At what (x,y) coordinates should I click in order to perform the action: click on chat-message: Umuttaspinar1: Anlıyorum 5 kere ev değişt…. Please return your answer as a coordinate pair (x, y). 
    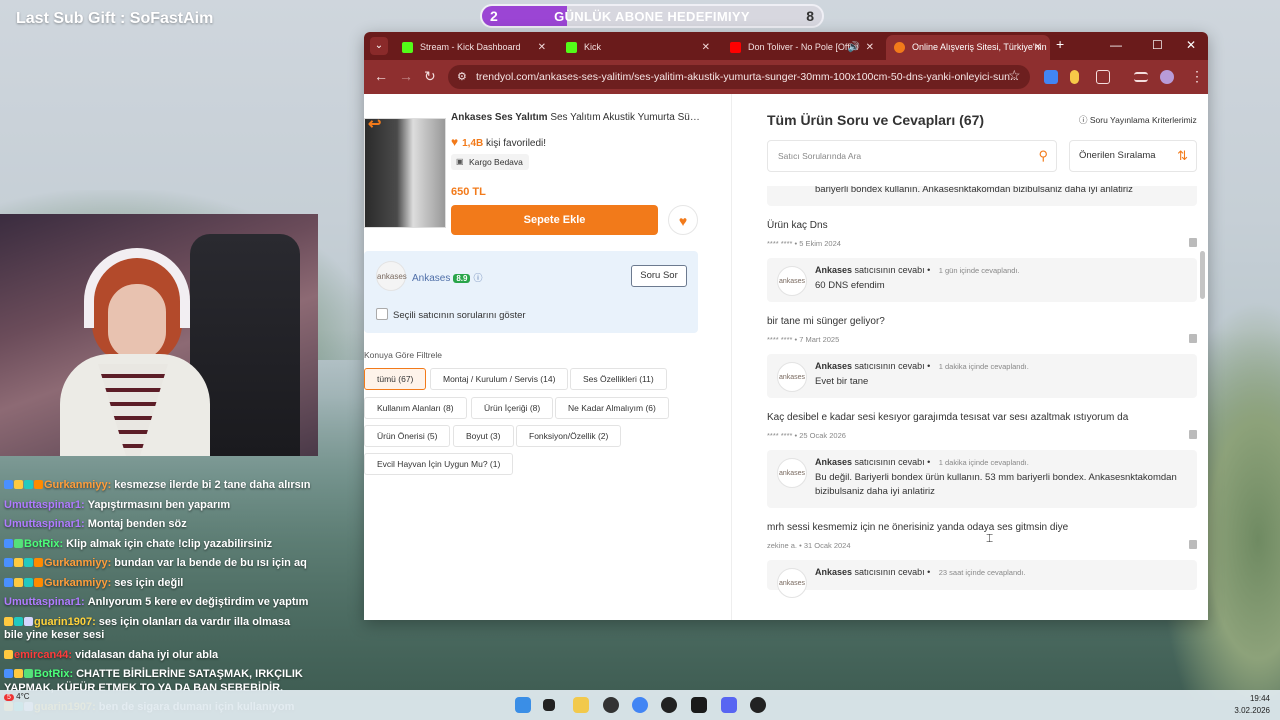
    Looking at the image, I should click on (160, 603).